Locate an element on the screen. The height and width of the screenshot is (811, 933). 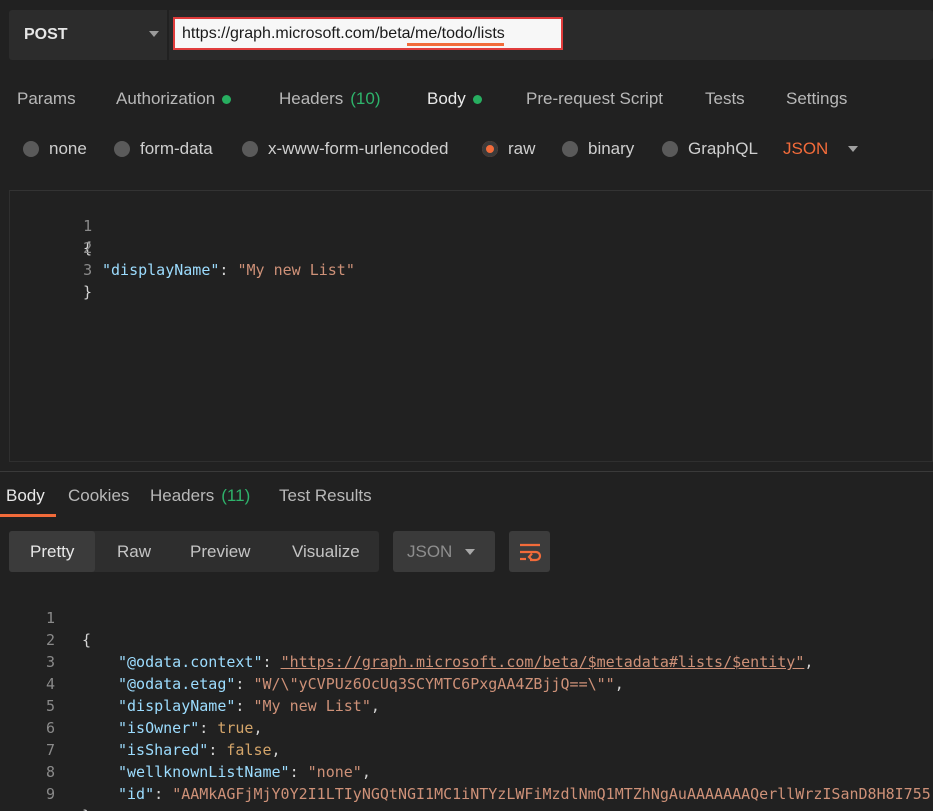
response-tab-cookies: Cookies is located at coordinates (98, 496).